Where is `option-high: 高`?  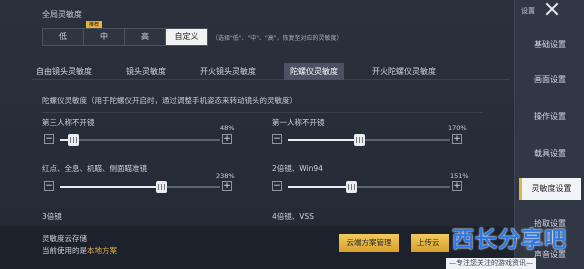 option-high: 高 is located at coordinates (145, 37).